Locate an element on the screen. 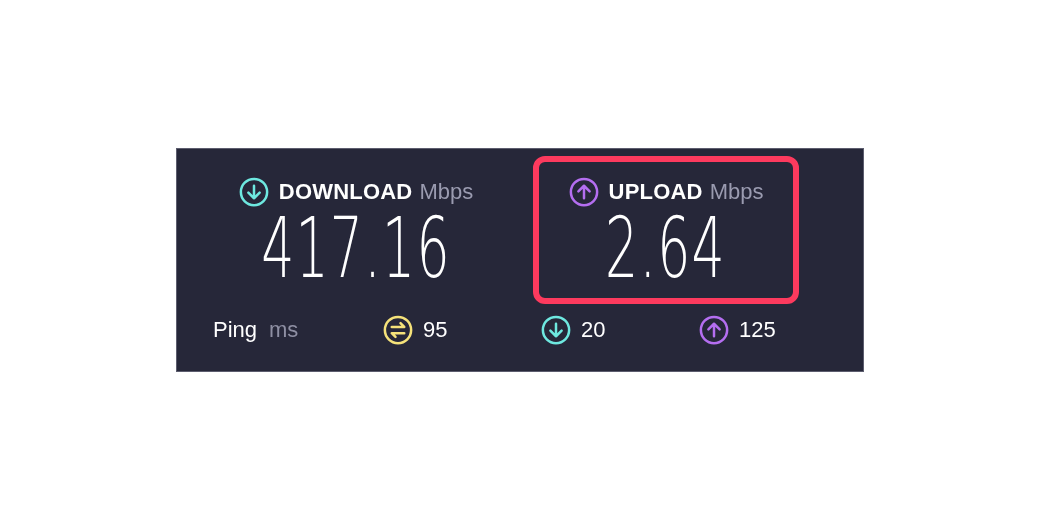 This screenshot has width=1040, height=520. ping-value: 95 is located at coordinates (435, 330).